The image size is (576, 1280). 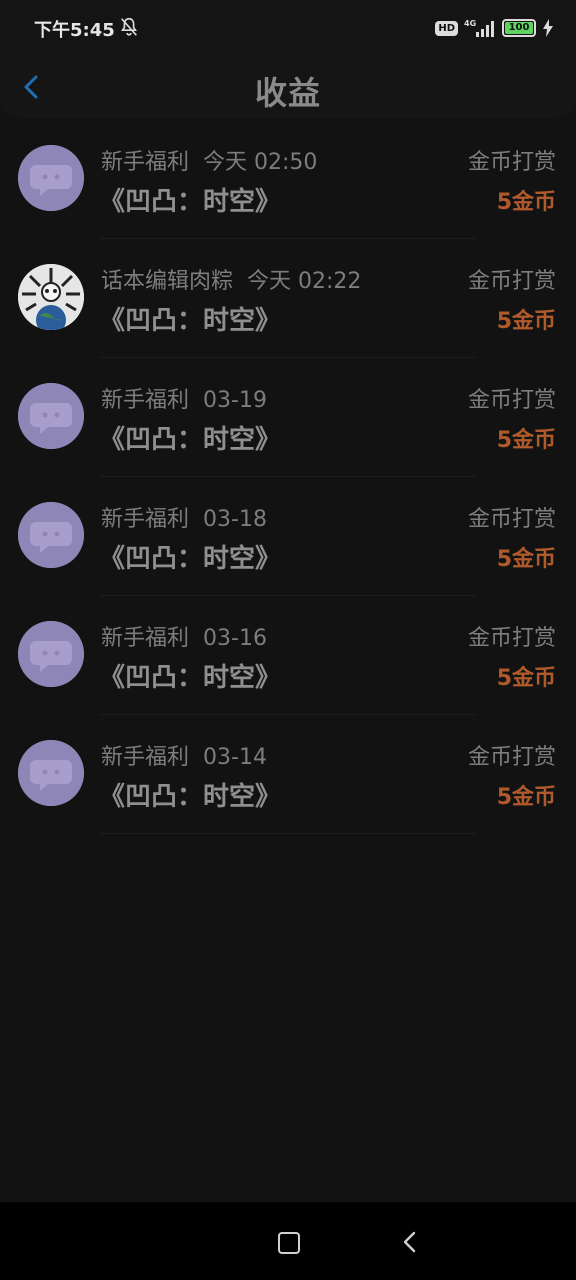 What do you see at coordinates (548, 28) in the screenshot?
I see `charging-icon` at bounding box center [548, 28].